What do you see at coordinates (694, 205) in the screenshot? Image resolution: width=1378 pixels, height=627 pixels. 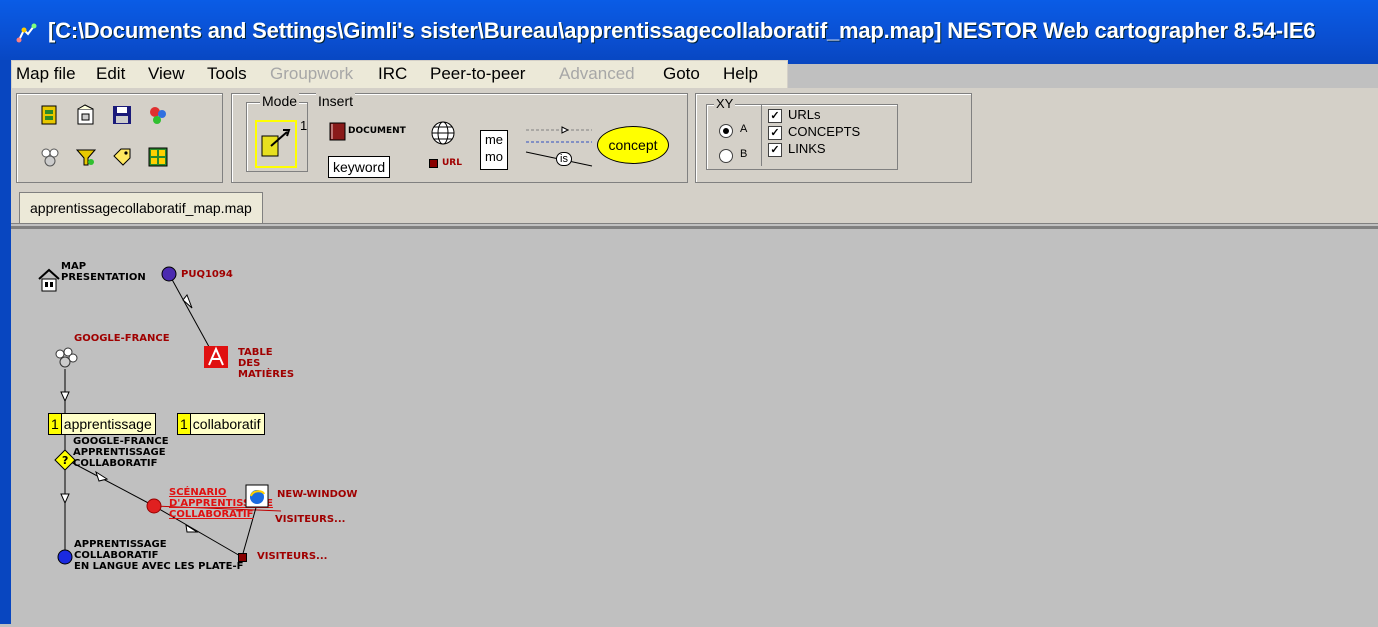 I see `document-tab-strip: apprentissagecollaboratif_map.map` at bounding box center [694, 205].